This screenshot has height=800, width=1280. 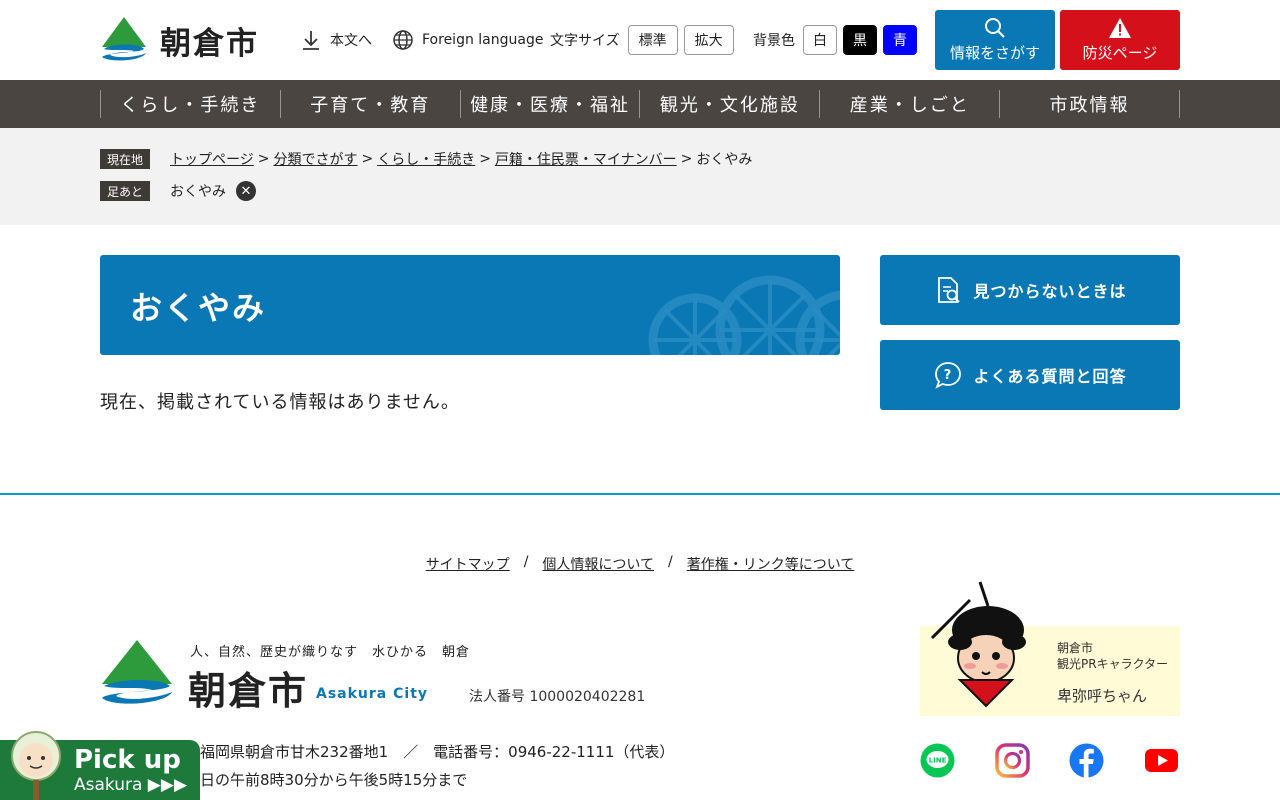 What do you see at coordinates (198, 191) in the screenshot?
I see `history-item: おくやみ` at bounding box center [198, 191].